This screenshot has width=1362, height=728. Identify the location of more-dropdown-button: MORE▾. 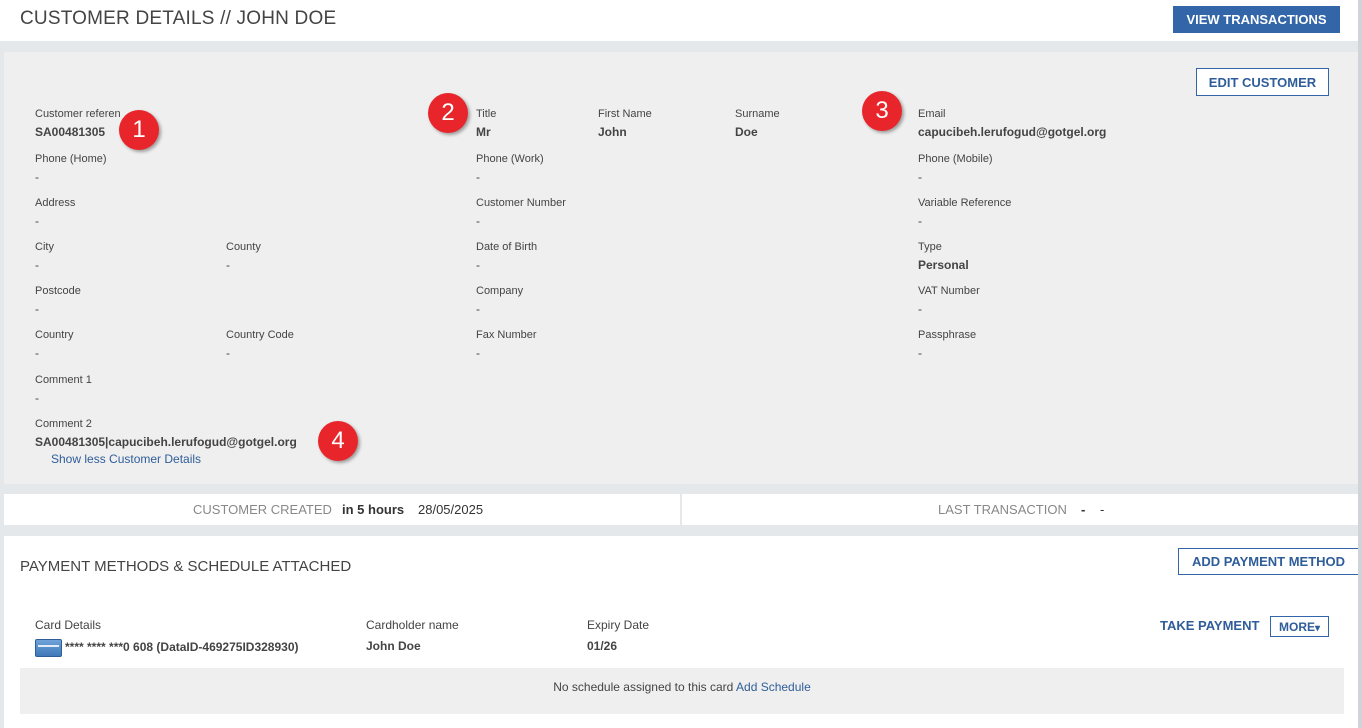
(1299, 626).